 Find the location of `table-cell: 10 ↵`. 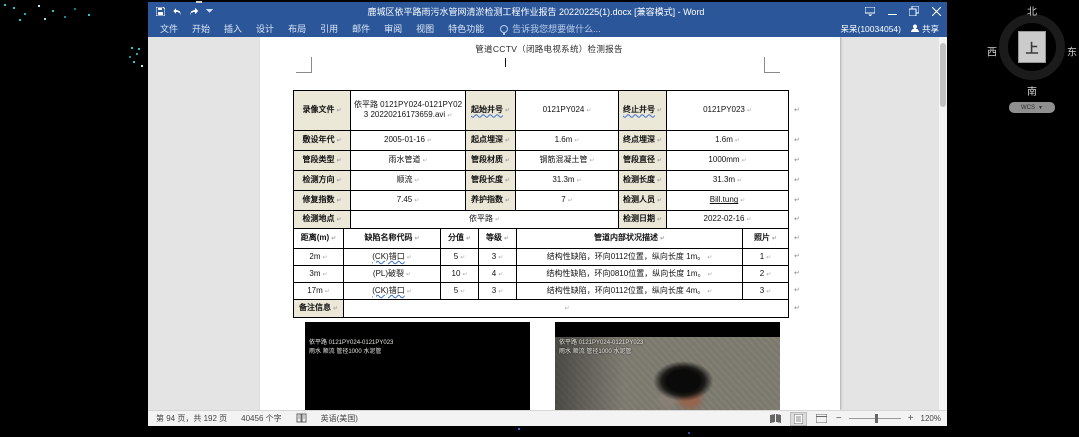

table-cell: 10 ↵ is located at coordinates (459, 274).